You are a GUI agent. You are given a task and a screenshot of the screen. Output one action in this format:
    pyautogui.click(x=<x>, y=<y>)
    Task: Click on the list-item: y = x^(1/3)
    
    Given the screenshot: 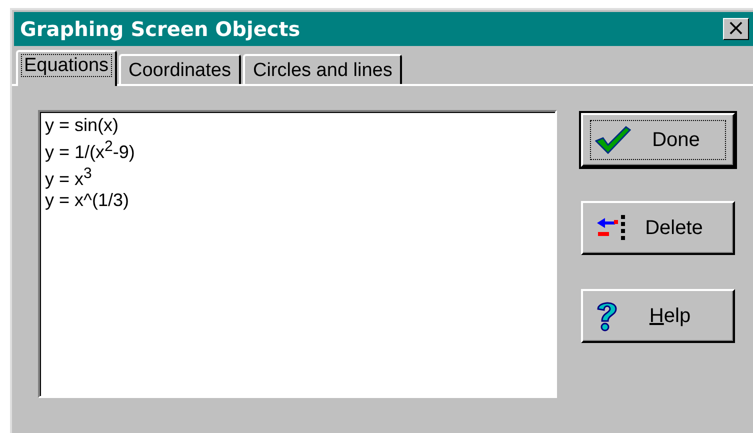 What is the action you would take?
    pyautogui.click(x=297, y=200)
    